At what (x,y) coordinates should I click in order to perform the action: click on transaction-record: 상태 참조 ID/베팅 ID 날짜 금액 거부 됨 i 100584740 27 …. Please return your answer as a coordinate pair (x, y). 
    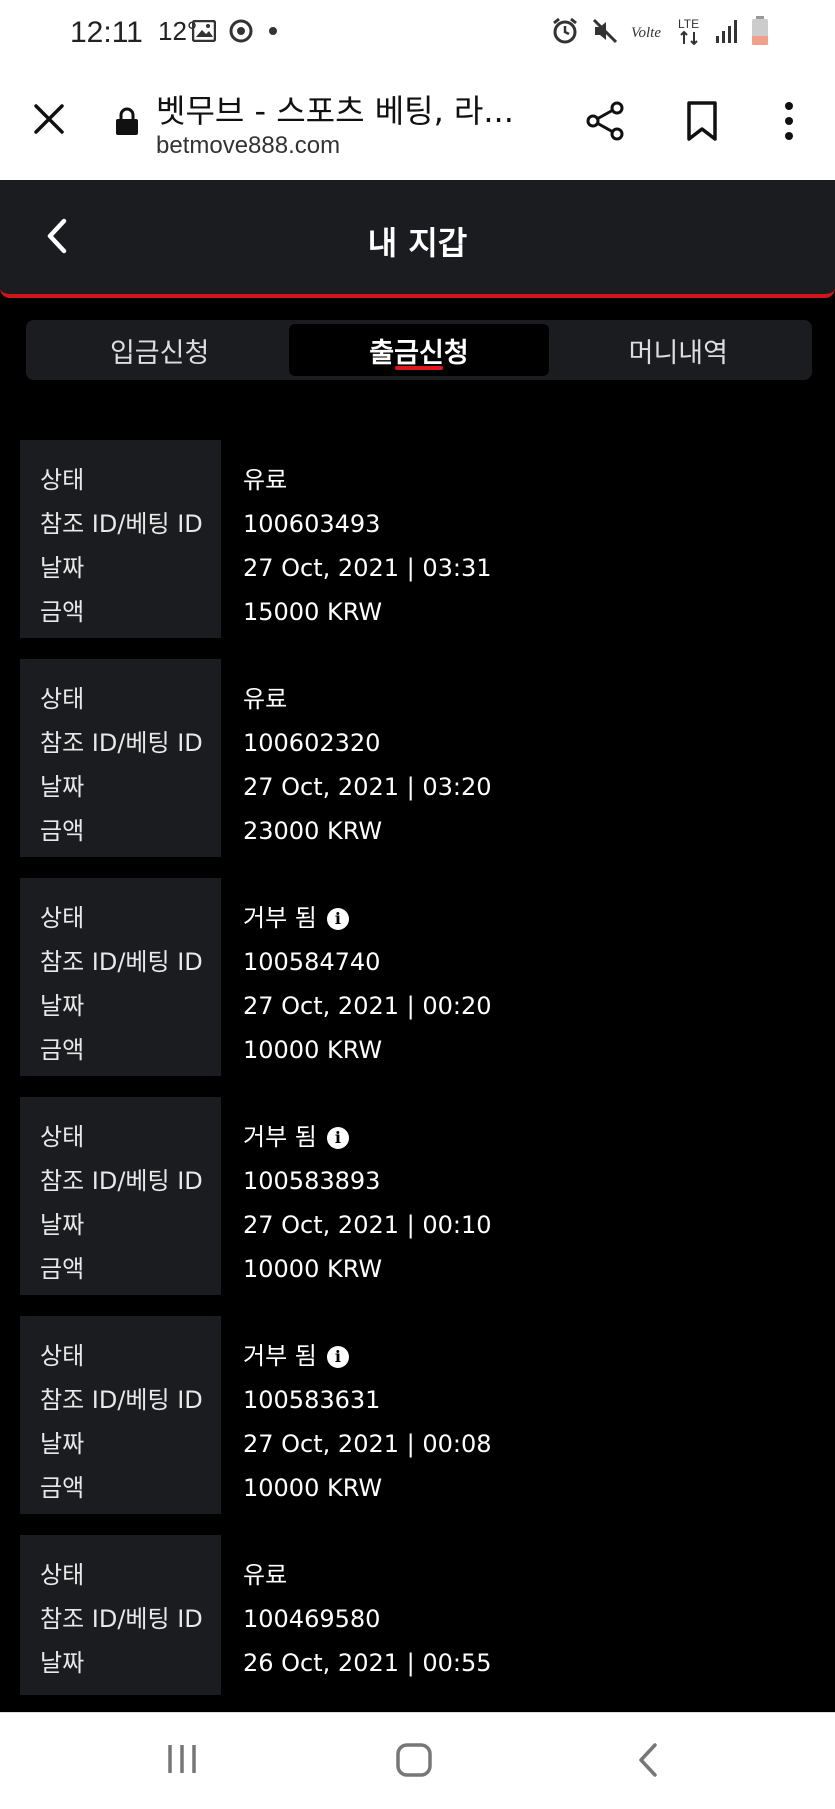
    Looking at the image, I should click on (417, 977).